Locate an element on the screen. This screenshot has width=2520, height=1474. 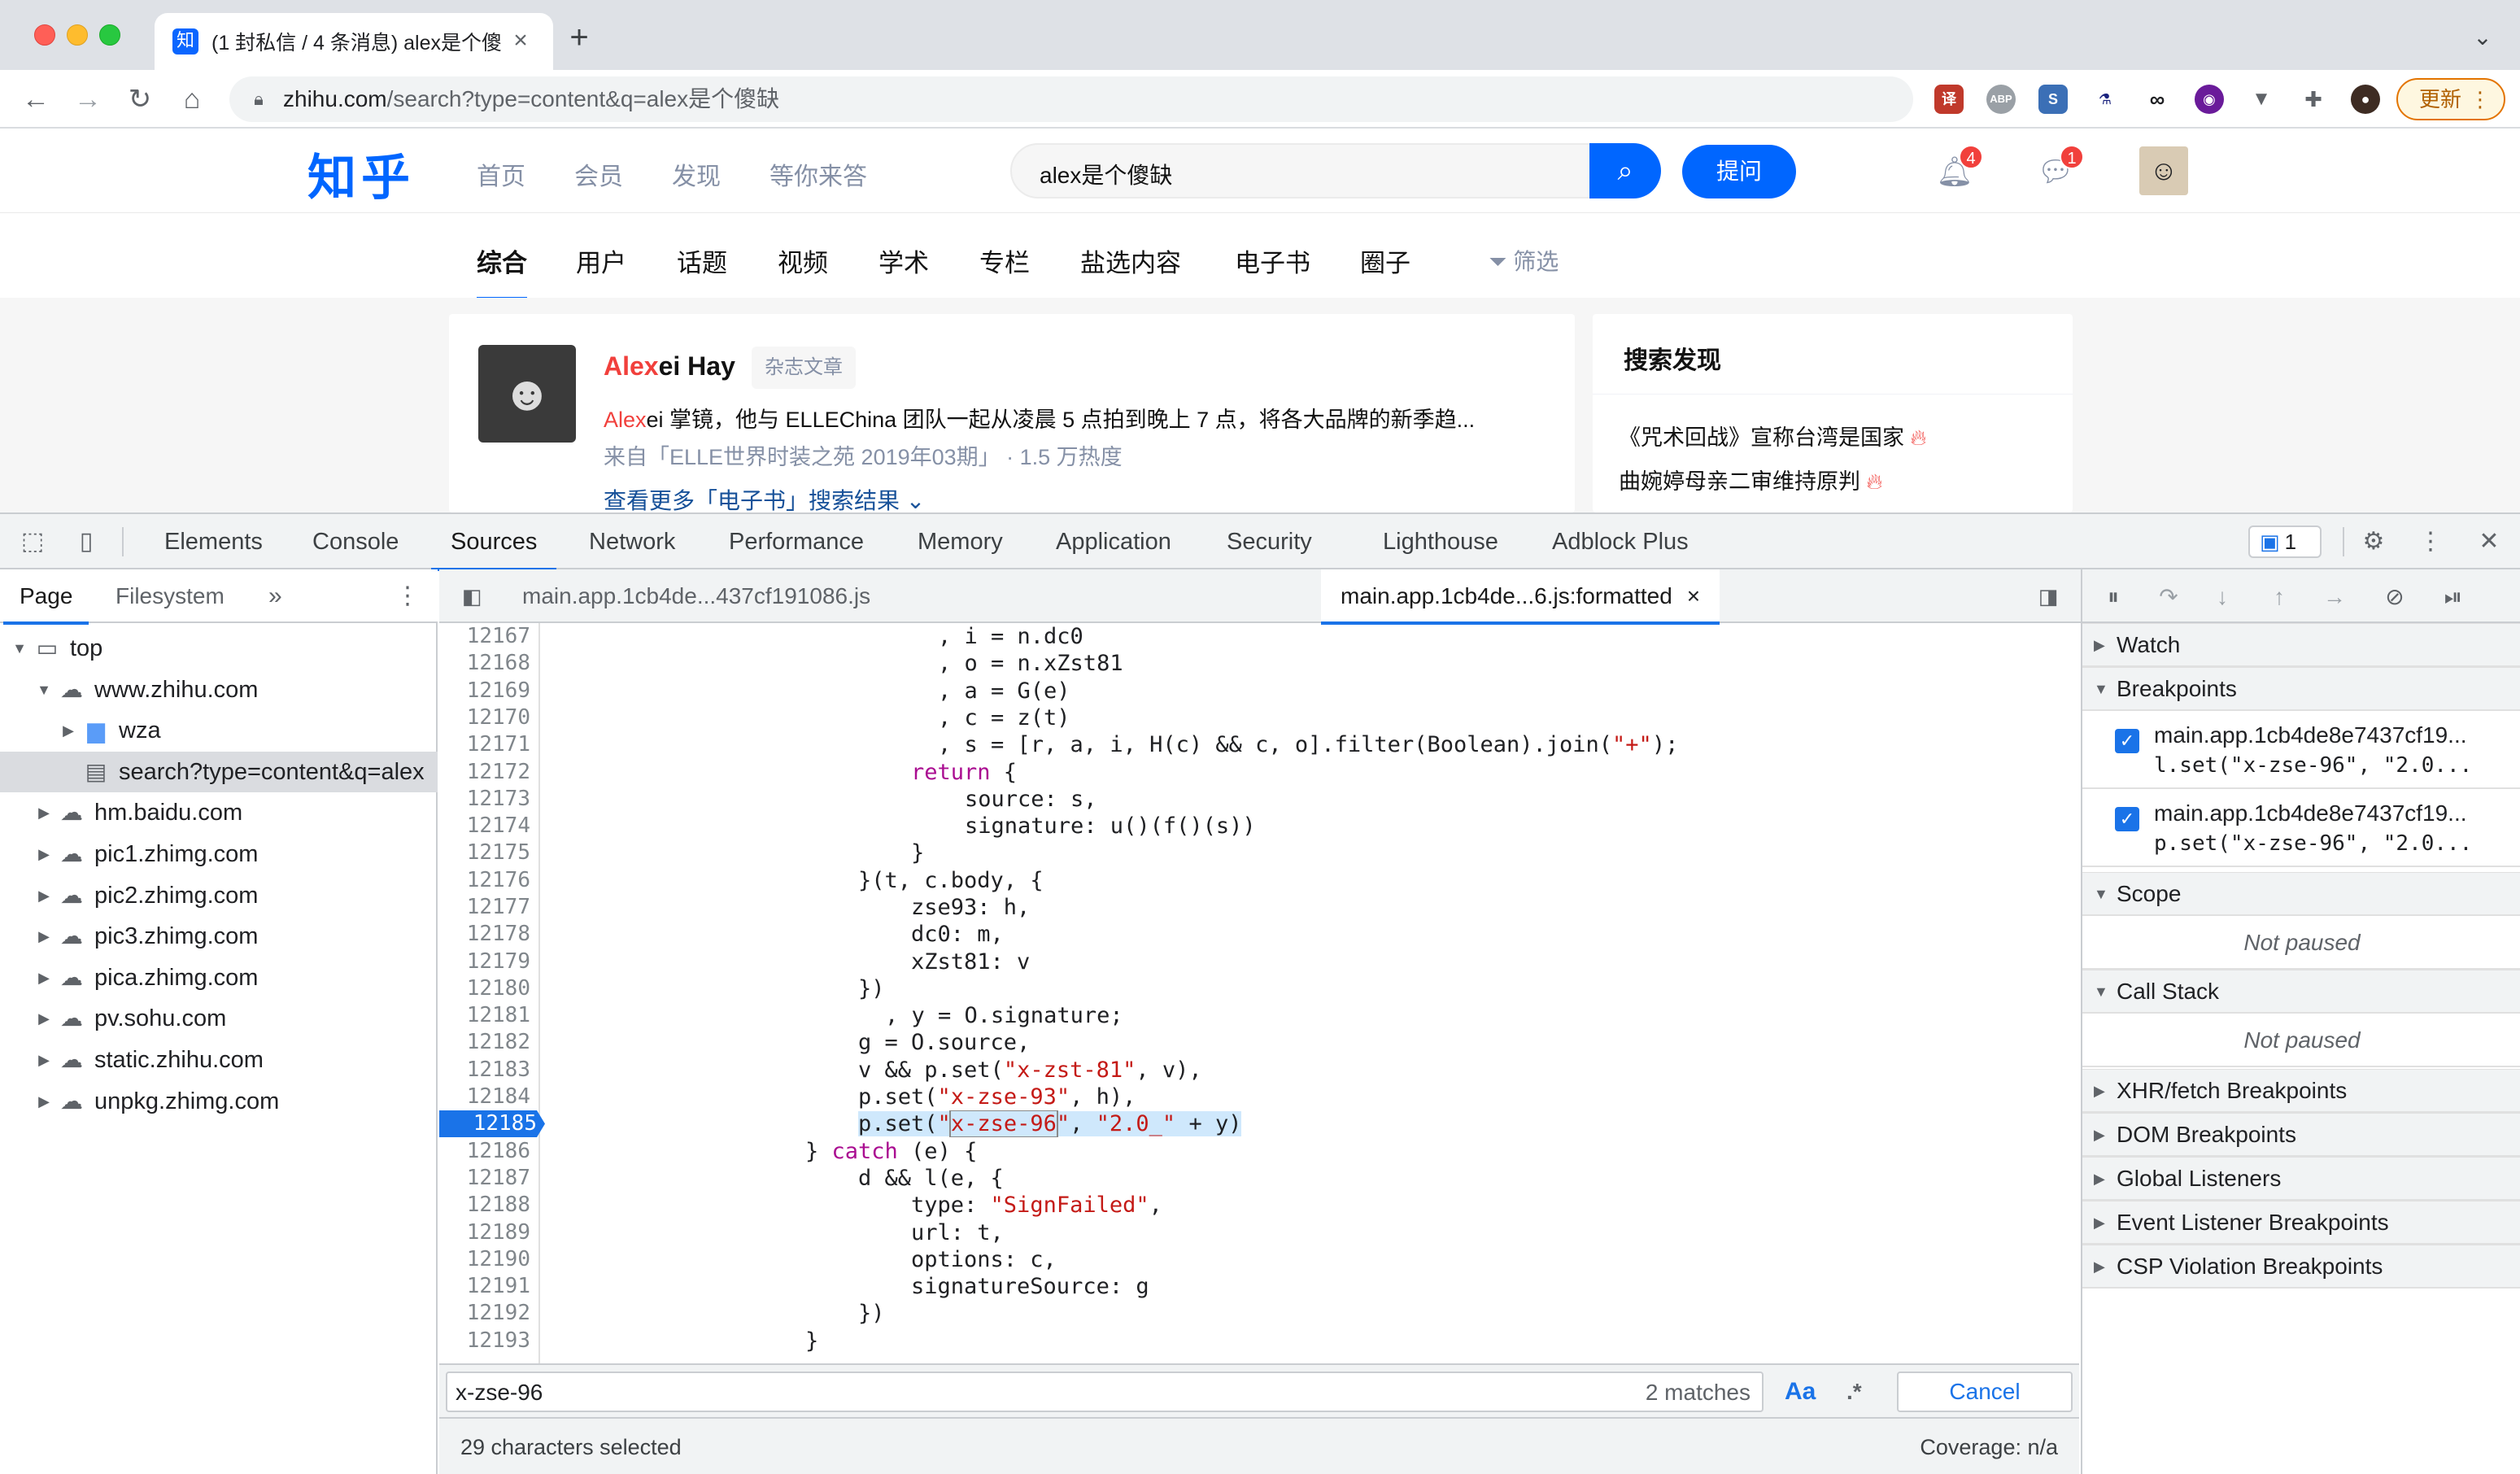
tab-sources: Sources is located at coordinates (493, 542).